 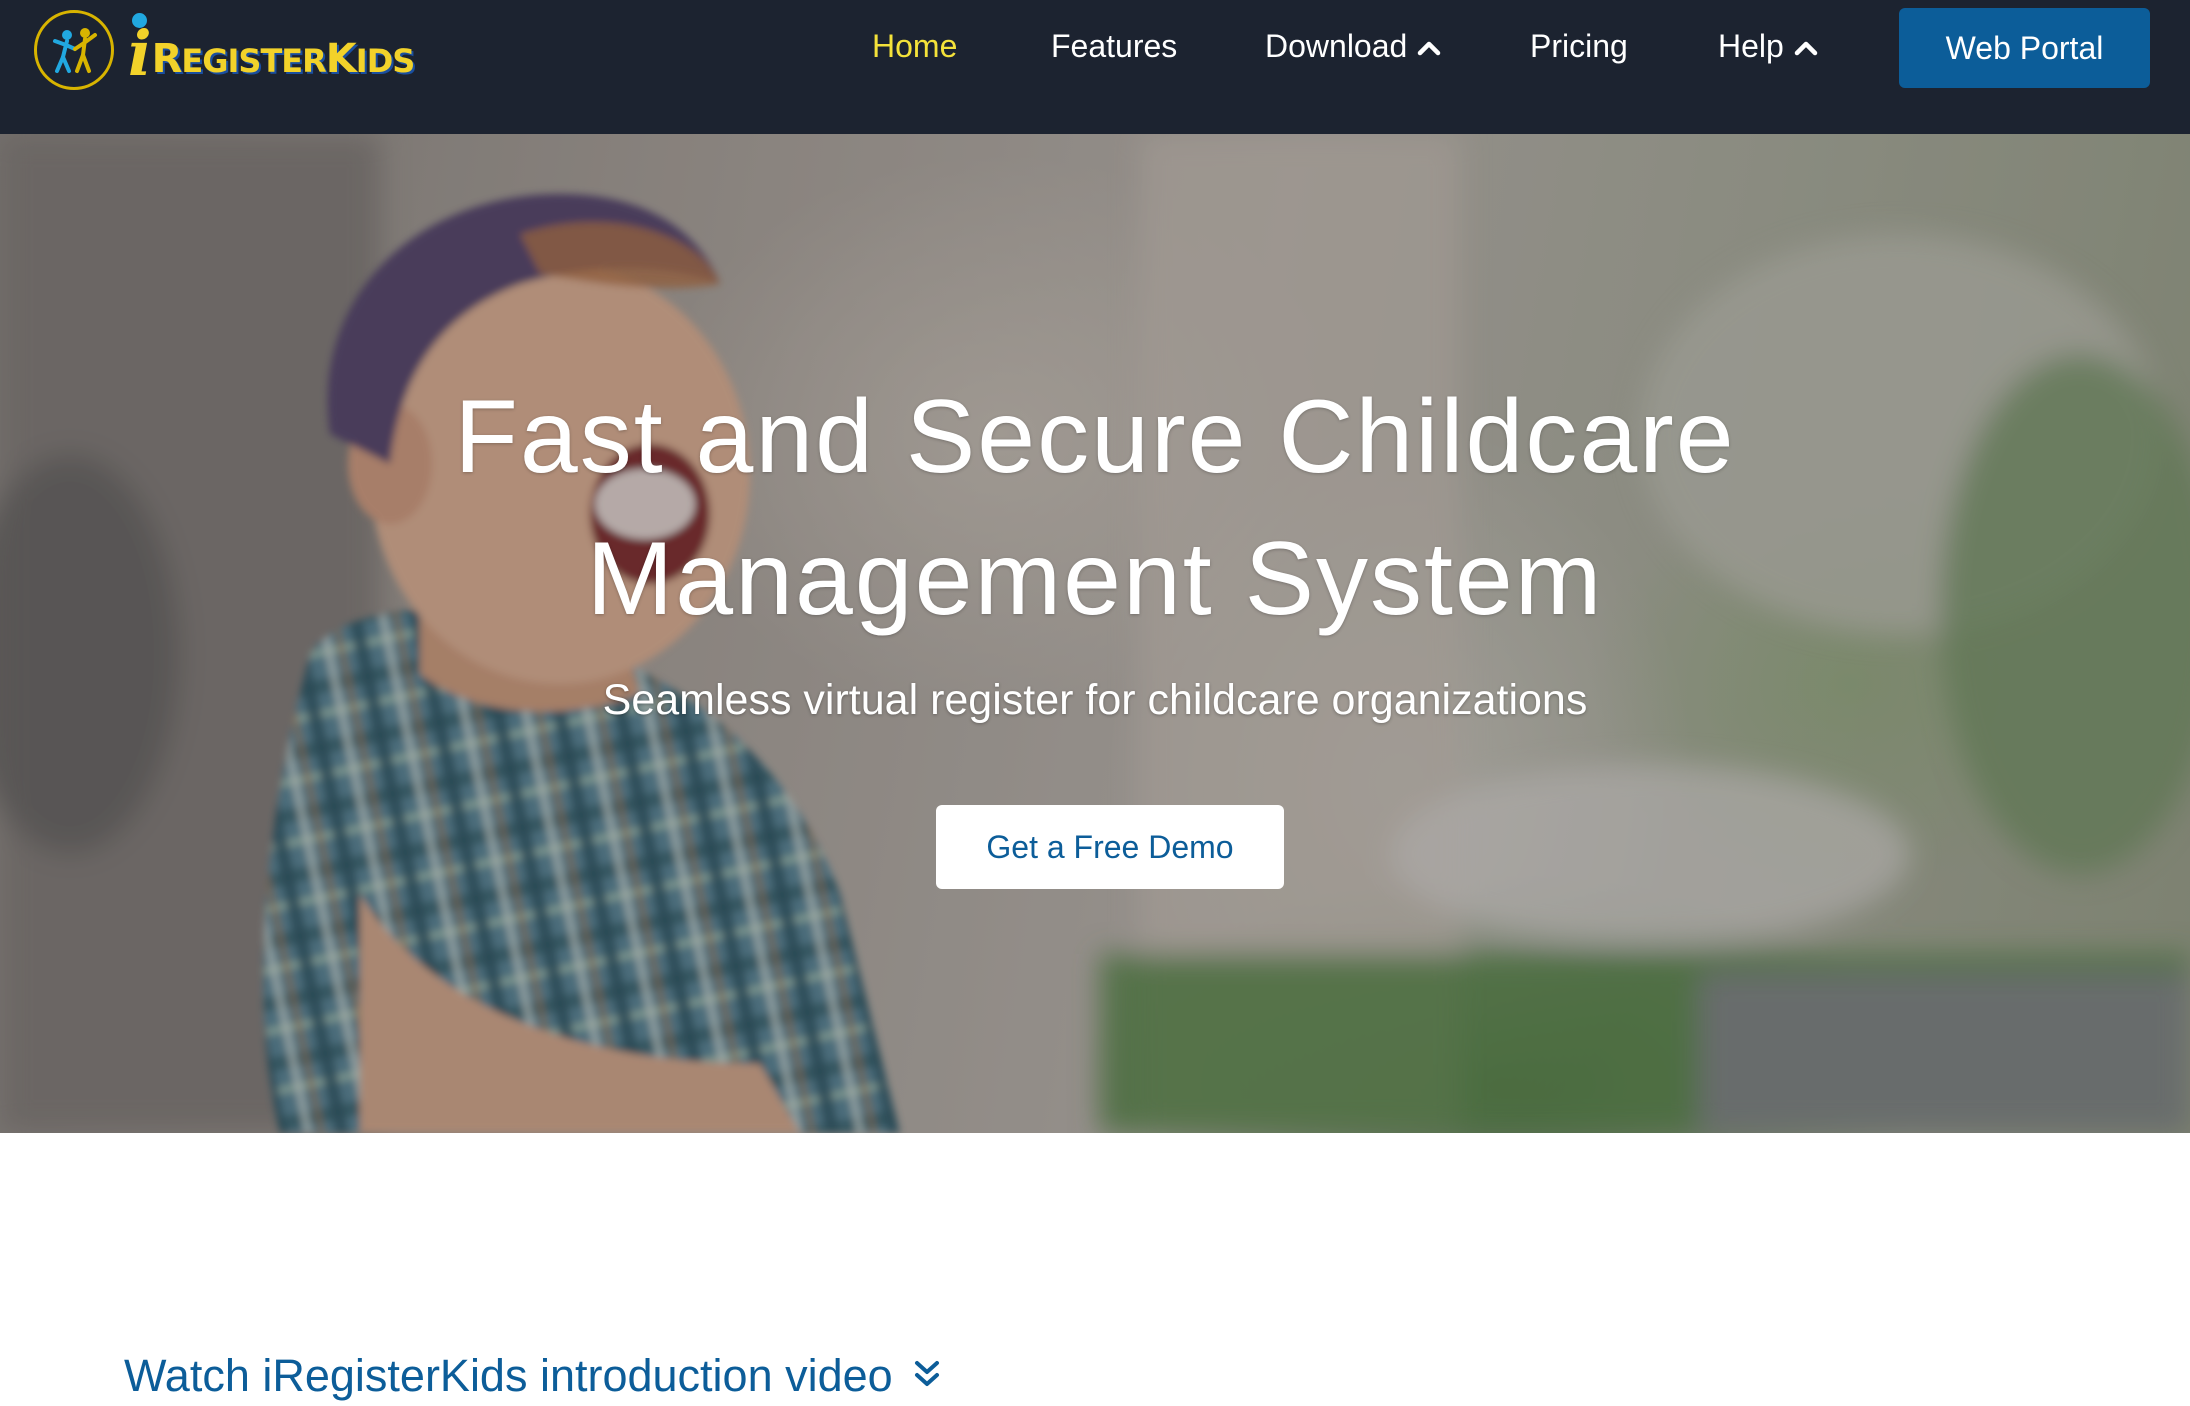 I want to click on get-free-demo-button: Get a Free Demo, so click(x=1110, y=847).